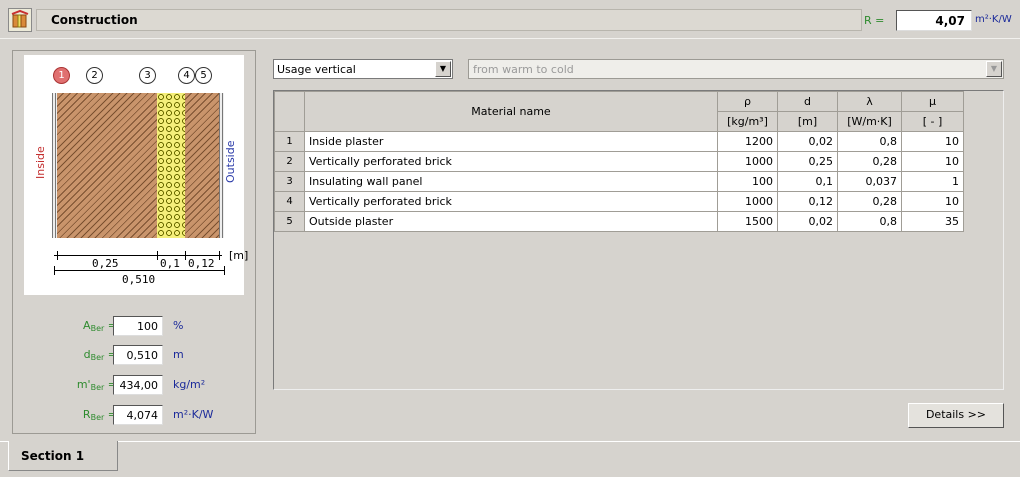  Describe the element at coordinates (203, 75) in the screenshot. I see `layer-marker-5: 5` at that location.